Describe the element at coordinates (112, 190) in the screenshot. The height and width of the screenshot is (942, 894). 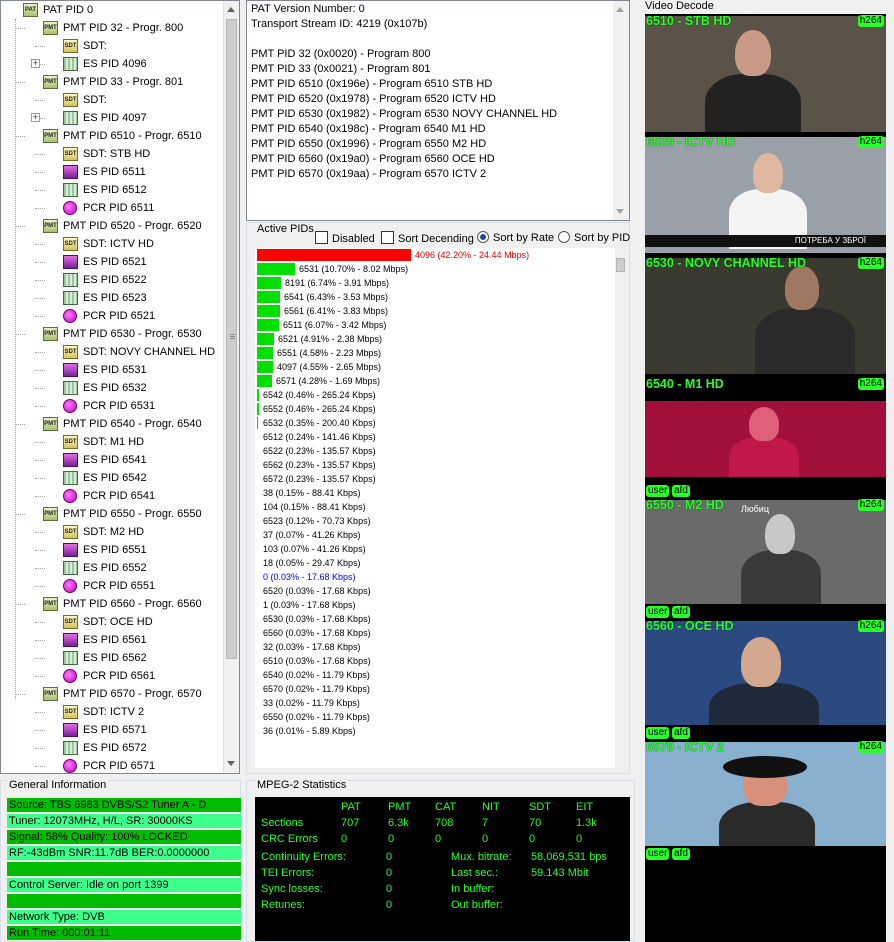
I see `tree-node: ES PID 6512` at that location.